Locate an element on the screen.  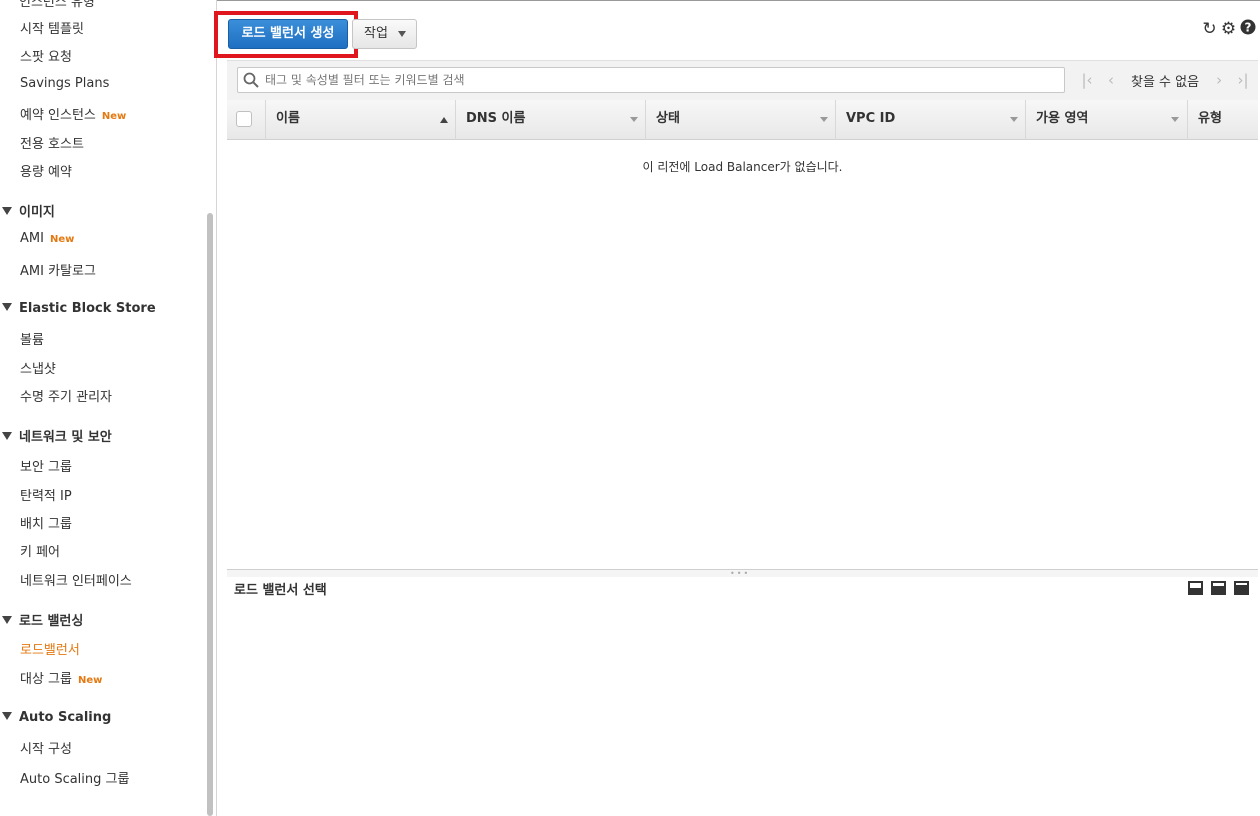
filter-bar: |‹ ‹ 찾을 수 없음 › ›| is located at coordinates (742, 80).